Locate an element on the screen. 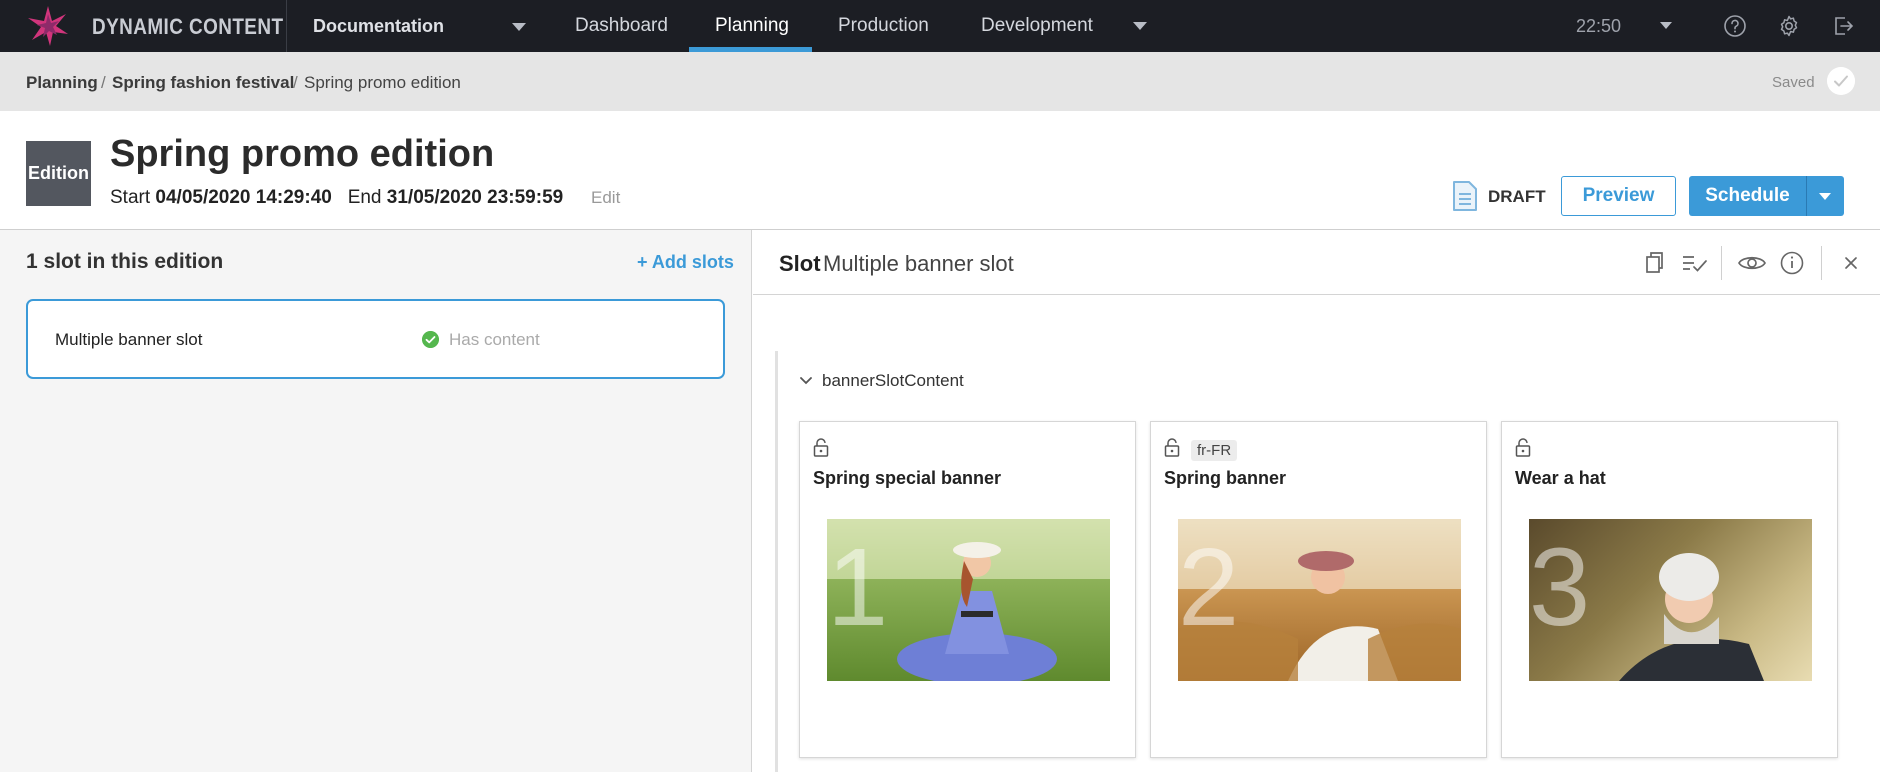 The image size is (1880, 772). help-icon is located at coordinates (1735, 26).